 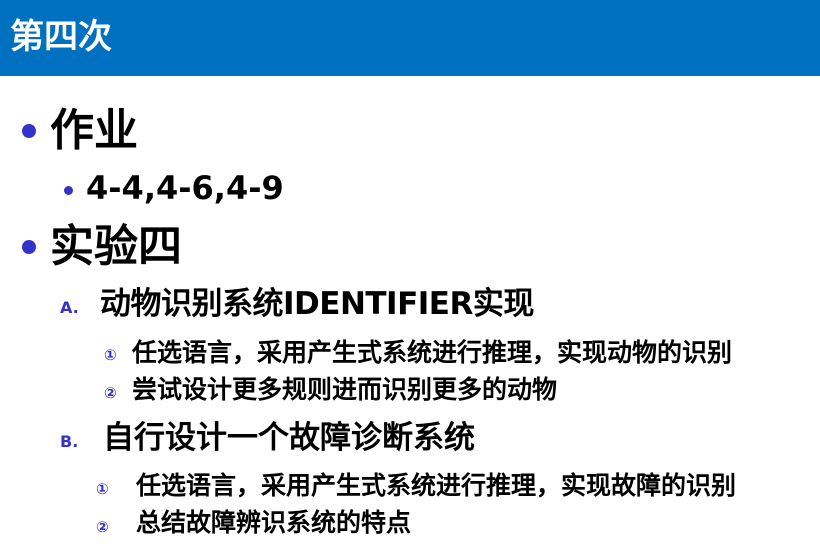 I want to click on lab-subtask-text: 尝试设计更多规则进而识别更多的动物, so click(x=345, y=389).